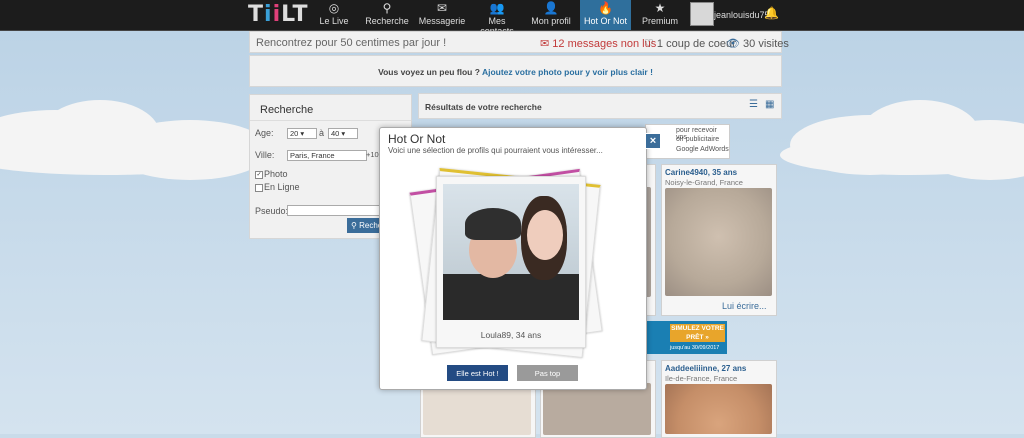  I want to click on not-button: Pas top, so click(547, 373).